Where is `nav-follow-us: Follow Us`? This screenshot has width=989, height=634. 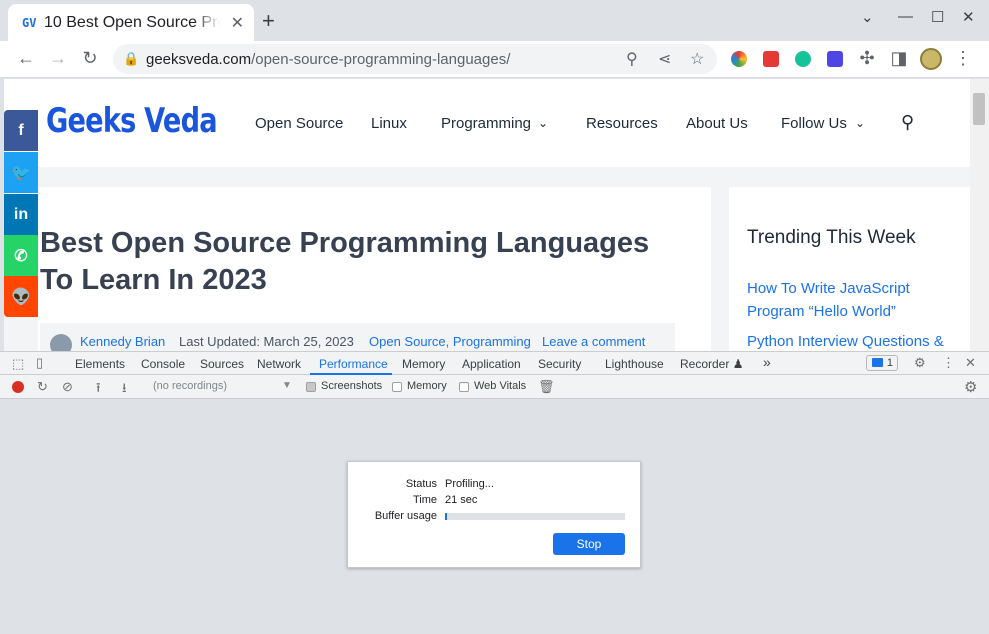 nav-follow-us: Follow Us is located at coordinates (814, 123).